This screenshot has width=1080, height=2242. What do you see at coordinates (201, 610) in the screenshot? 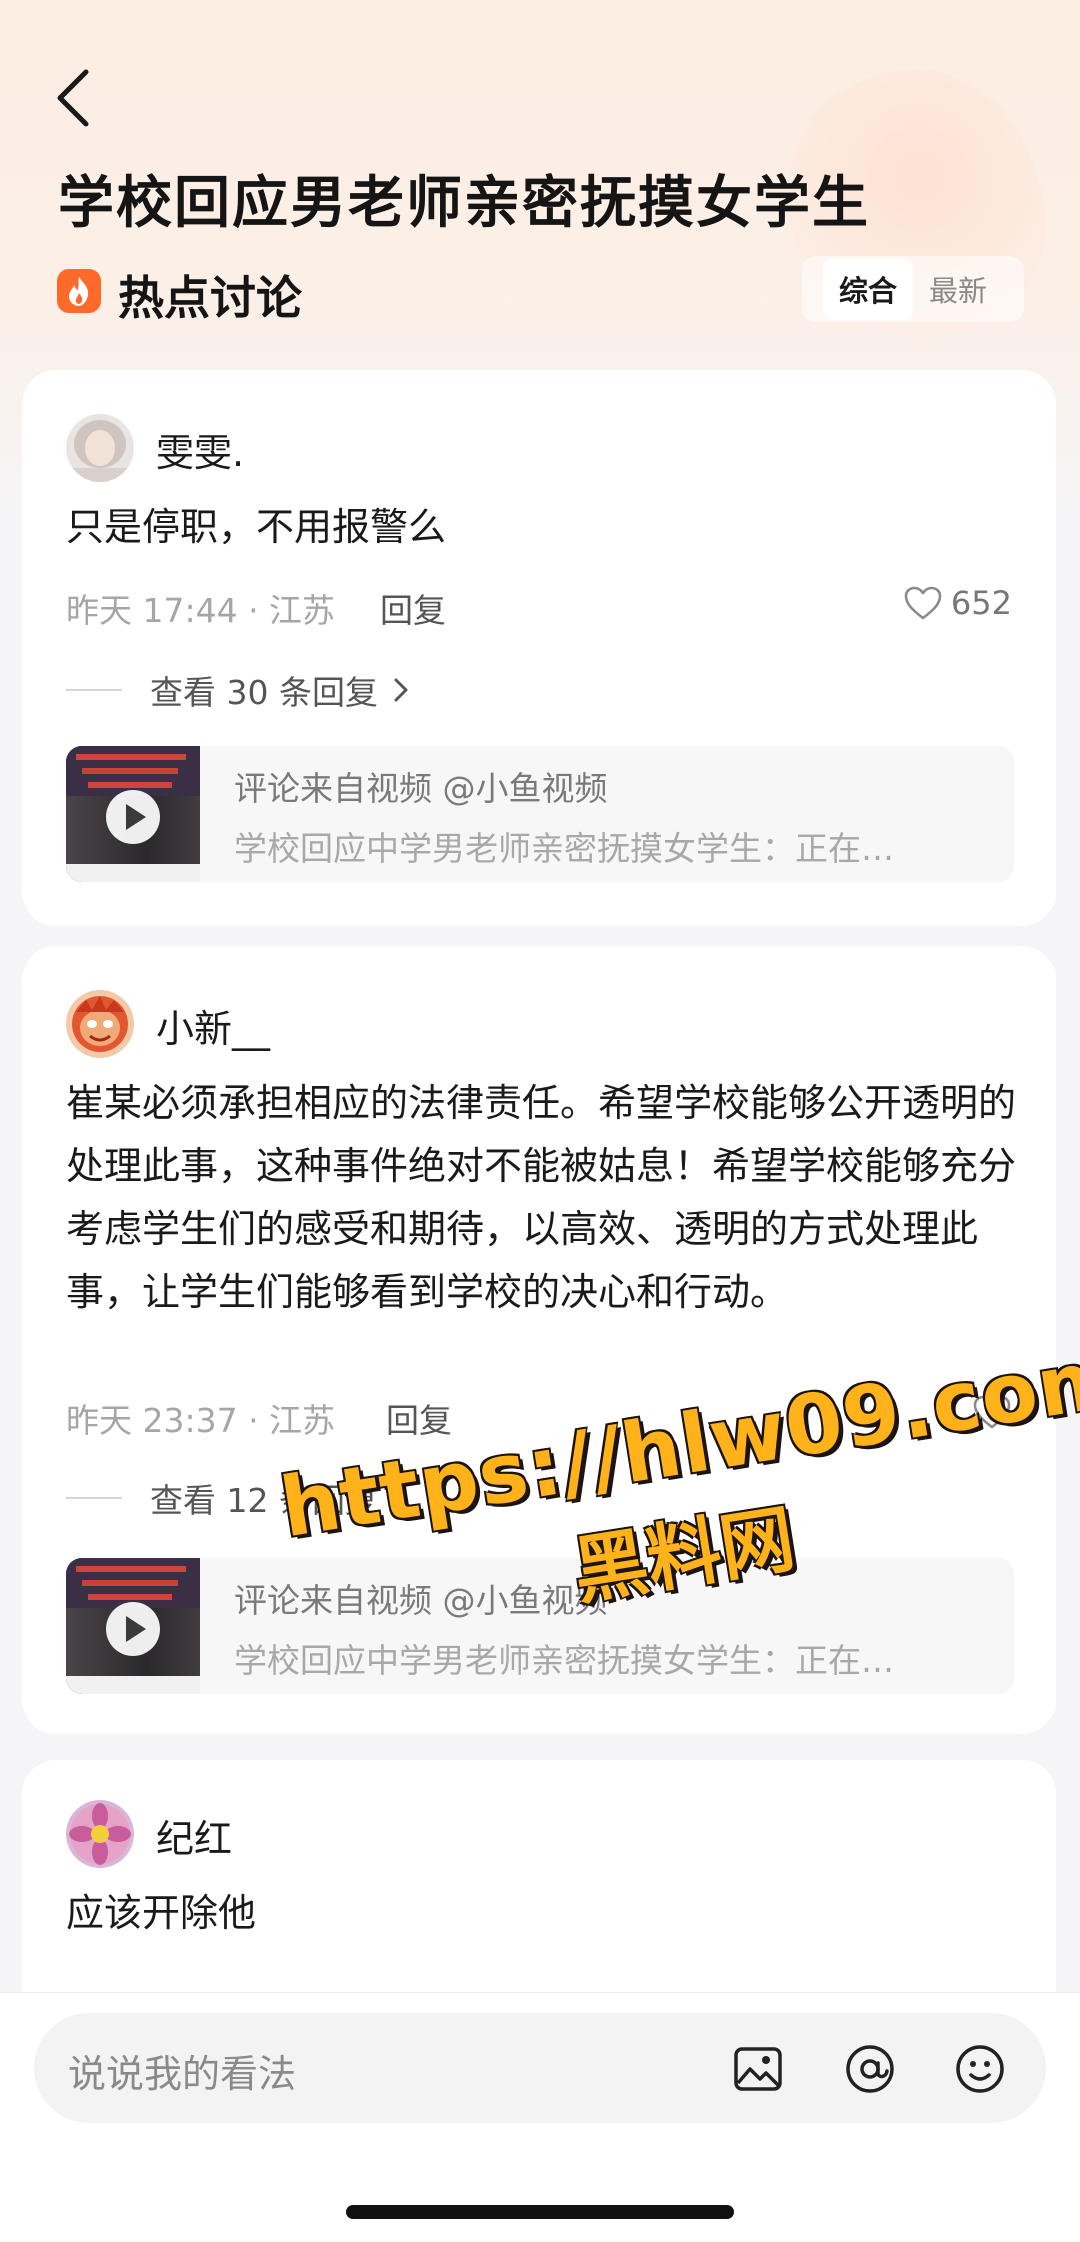
I see `comment-time-location: 昨天 17:44 · 江苏` at bounding box center [201, 610].